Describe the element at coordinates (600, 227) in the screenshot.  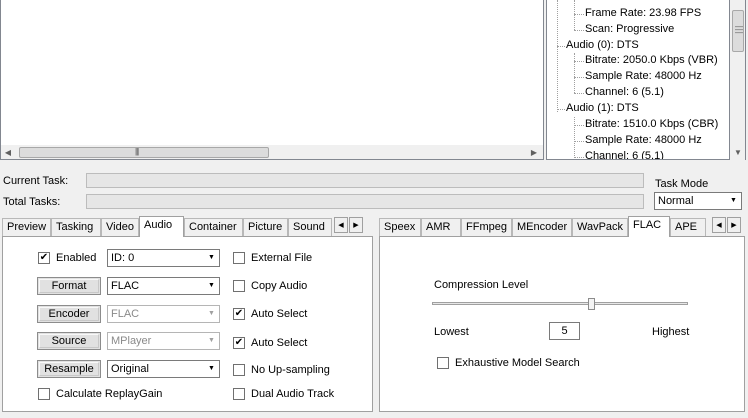
I see `tab-wavpack: WavPack` at that location.